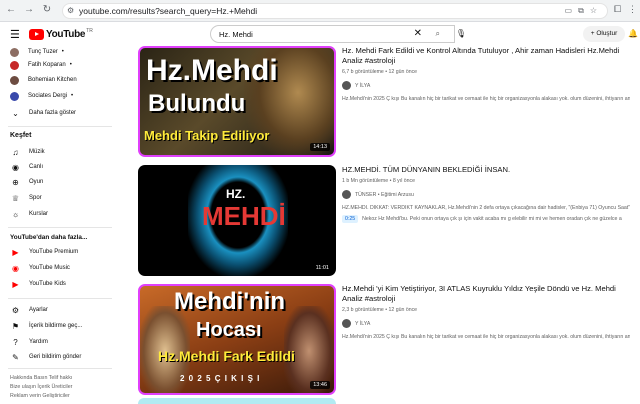 The width and height of the screenshot is (640, 404). What do you see at coordinates (70, 10) in the screenshot?
I see `site-info-icon: ⚙` at bounding box center [70, 10].